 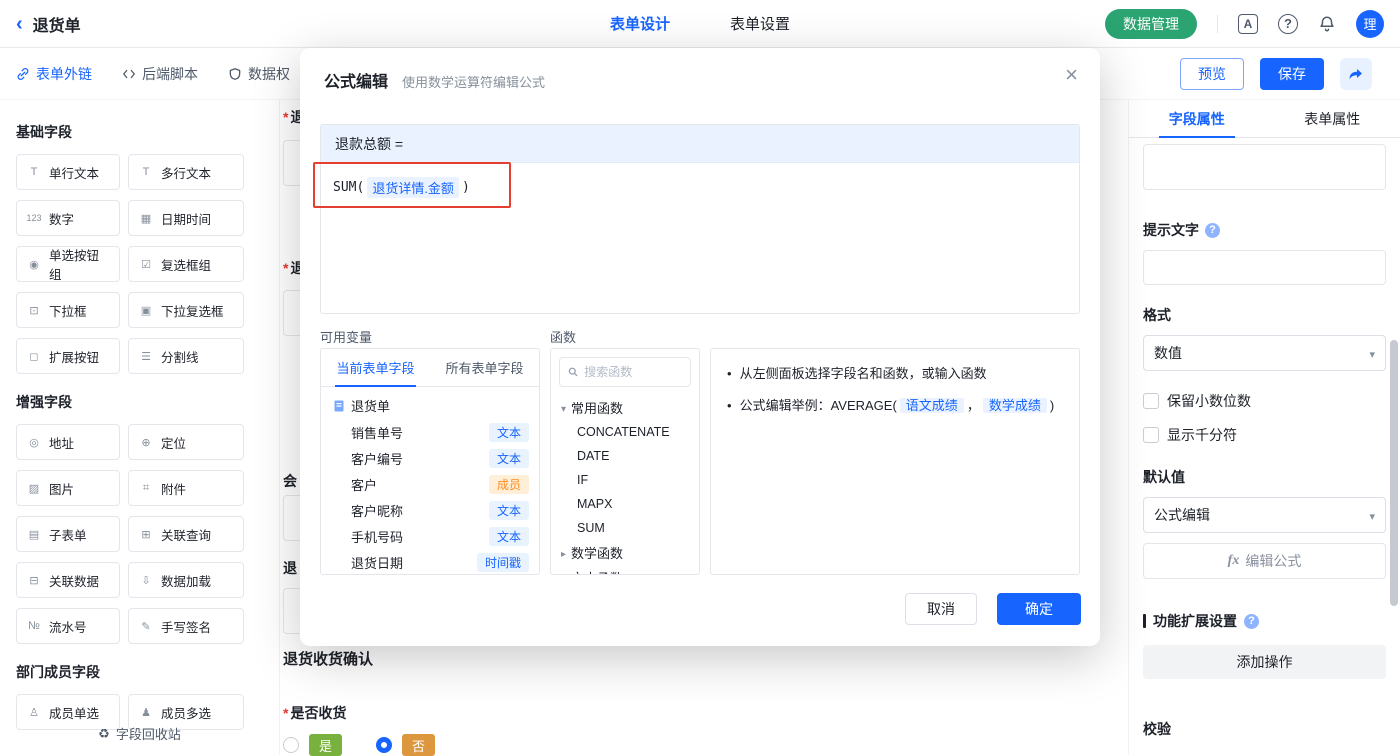 What do you see at coordinates (61, 488) in the screenshot?
I see `field-label: 图片` at bounding box center [61, 488].